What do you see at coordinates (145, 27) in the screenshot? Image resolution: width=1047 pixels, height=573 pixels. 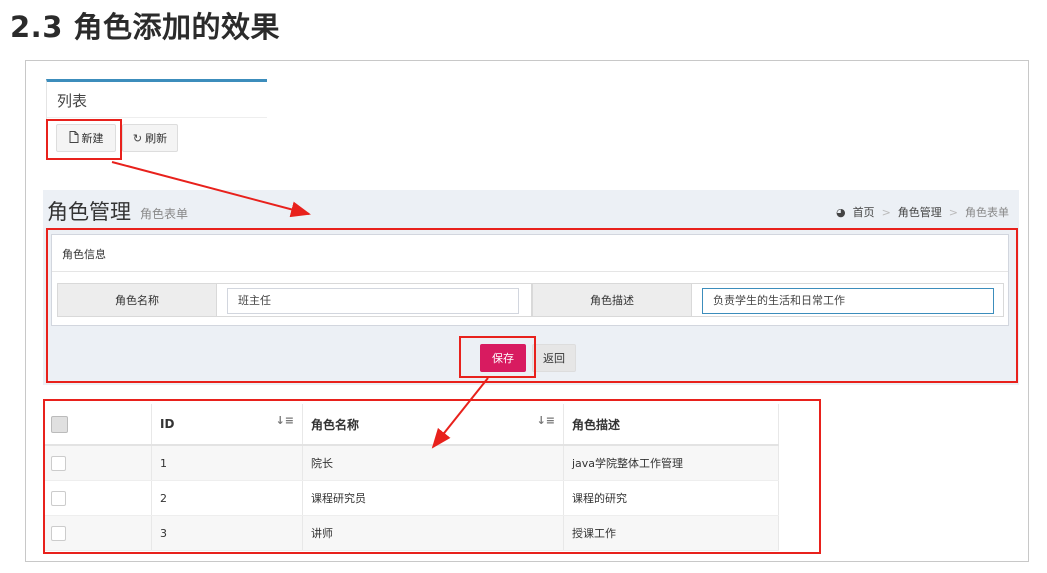 I see `doc-heading: 2.3 角色添加的效果` at bounding box center [145, 27].